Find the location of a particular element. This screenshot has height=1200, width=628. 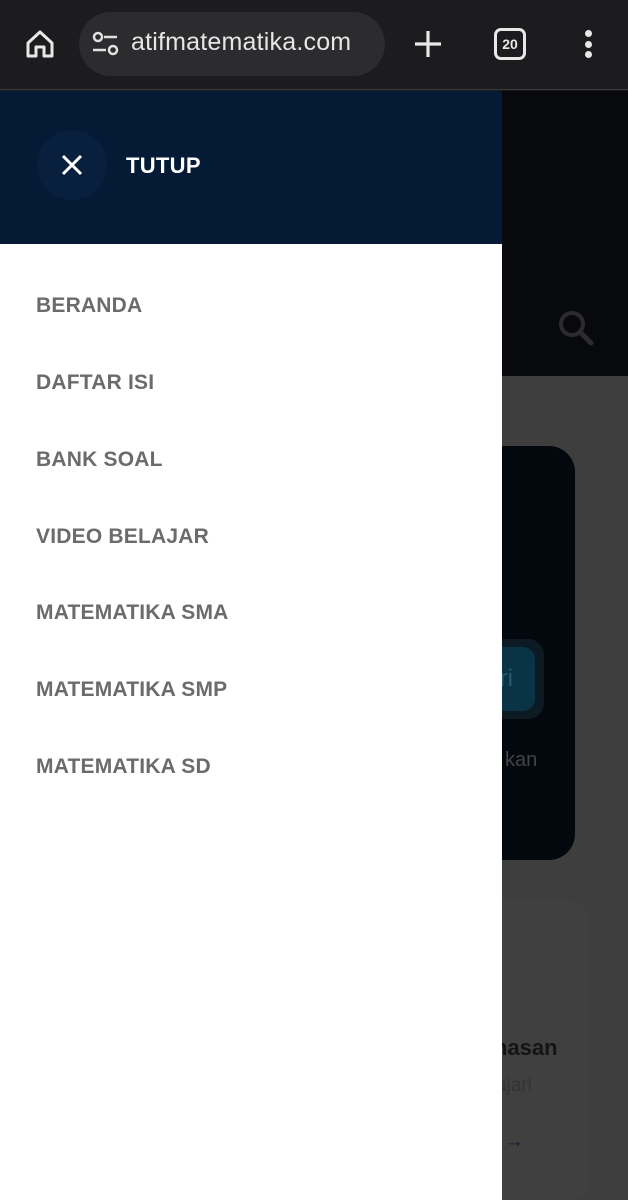

menu-item-beranda: BERANDA is located at coordinates (89, 306).